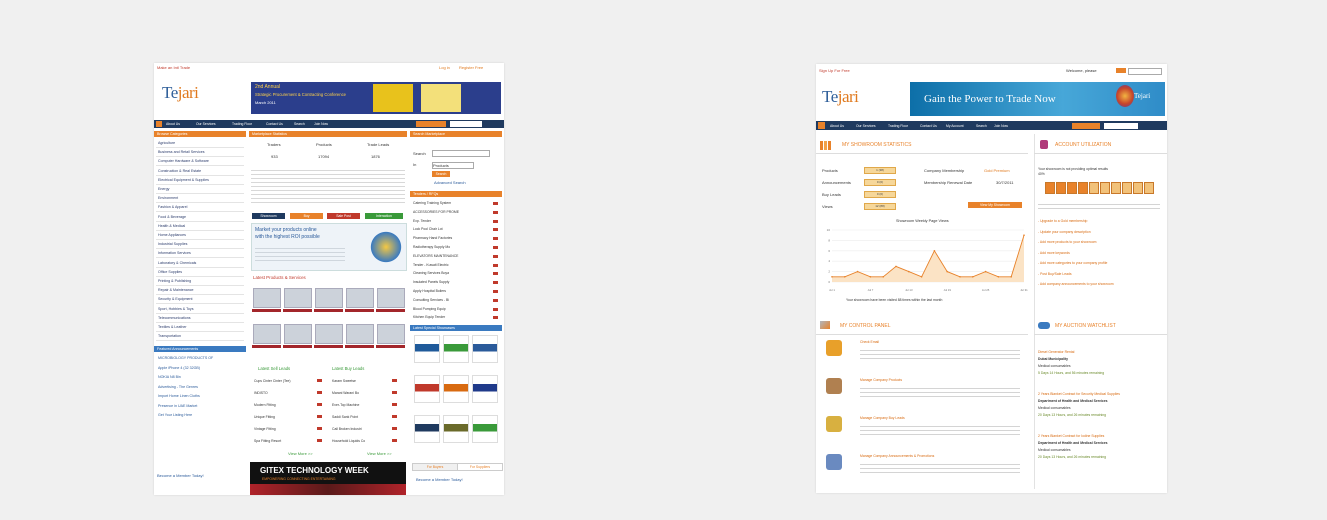 This screenshot has height=520, width=1327. What do you see at coordinates (179, 171) in the screenshot?
I see `category-item: Construction & Real Estate` at bounding box center [179, 171].